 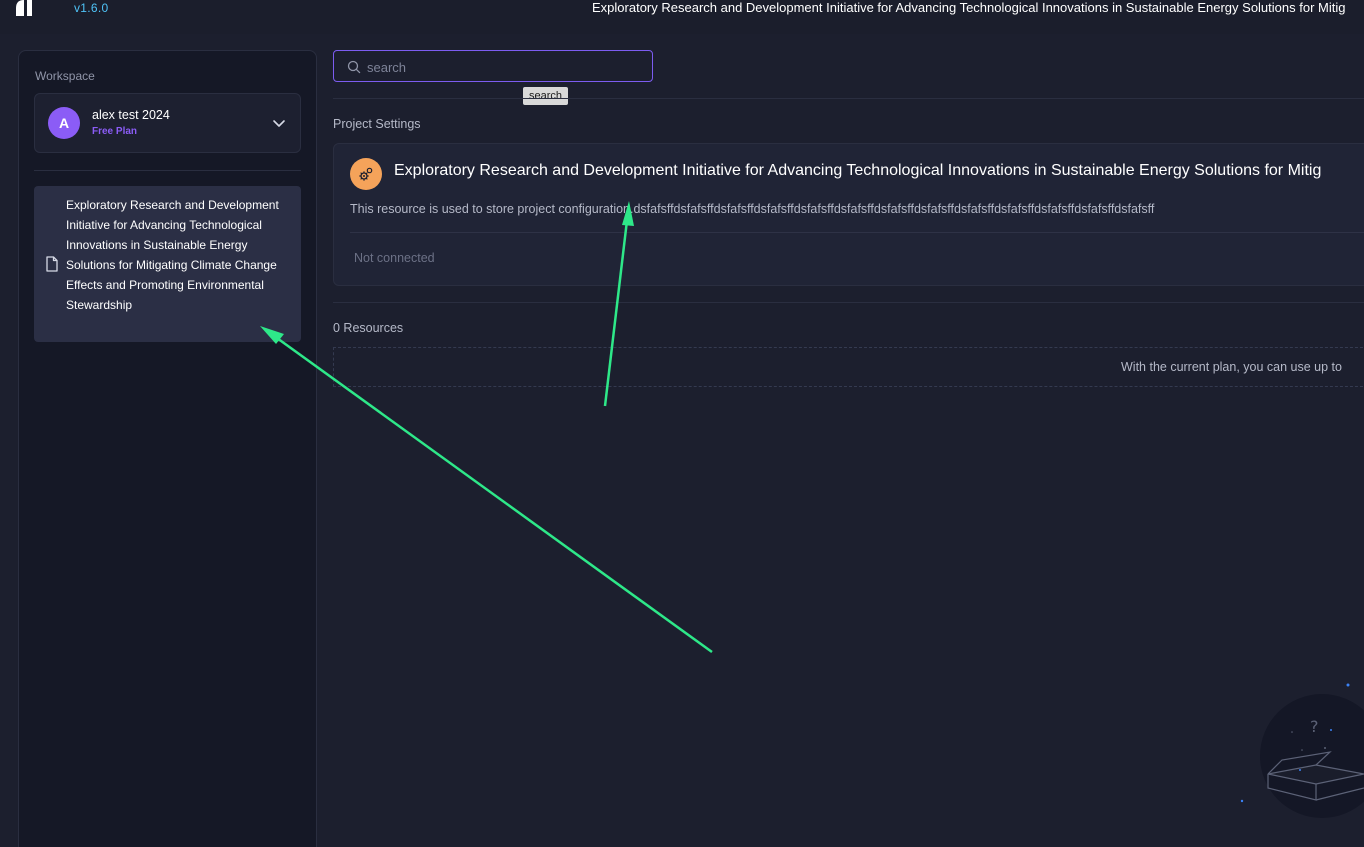 I want to click on settings-gears-icon, so click(x=366, y=174).